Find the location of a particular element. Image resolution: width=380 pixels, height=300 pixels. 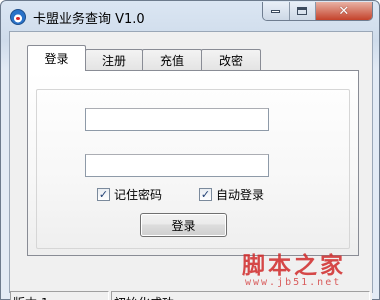

title-bar: 卡盟业务查询 V1.0 ✕ is located at coordinates (190, 16).